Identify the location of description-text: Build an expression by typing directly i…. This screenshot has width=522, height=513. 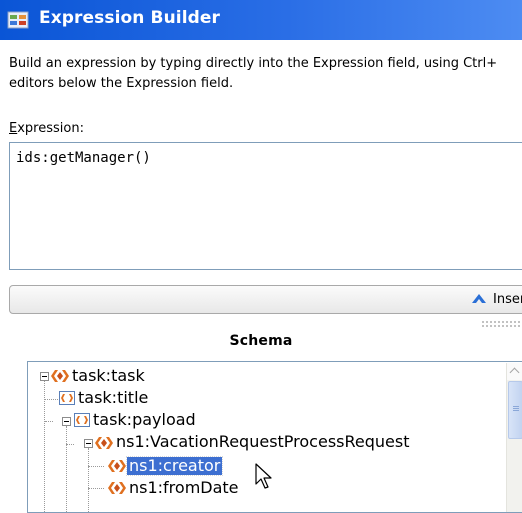
(265, 74).